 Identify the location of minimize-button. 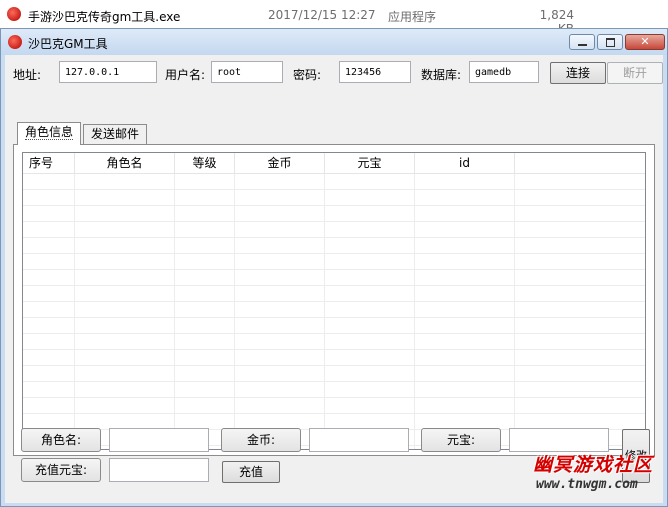
(582, 42).